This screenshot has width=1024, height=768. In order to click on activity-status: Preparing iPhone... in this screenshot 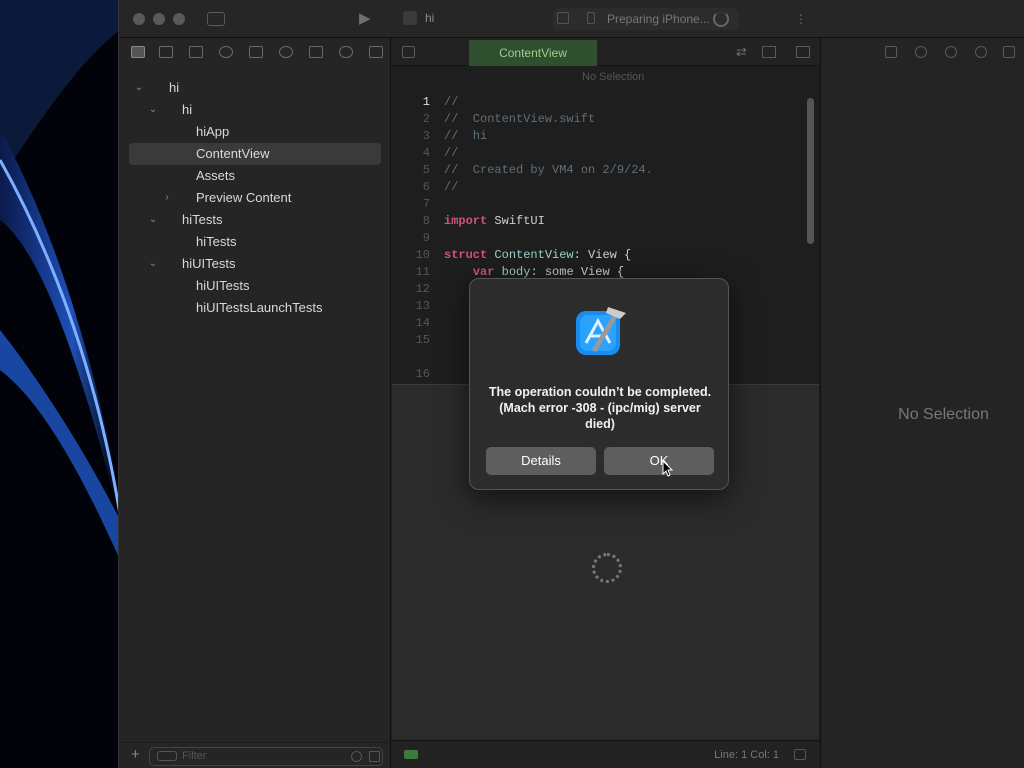, I will do `click(646, 19)`.